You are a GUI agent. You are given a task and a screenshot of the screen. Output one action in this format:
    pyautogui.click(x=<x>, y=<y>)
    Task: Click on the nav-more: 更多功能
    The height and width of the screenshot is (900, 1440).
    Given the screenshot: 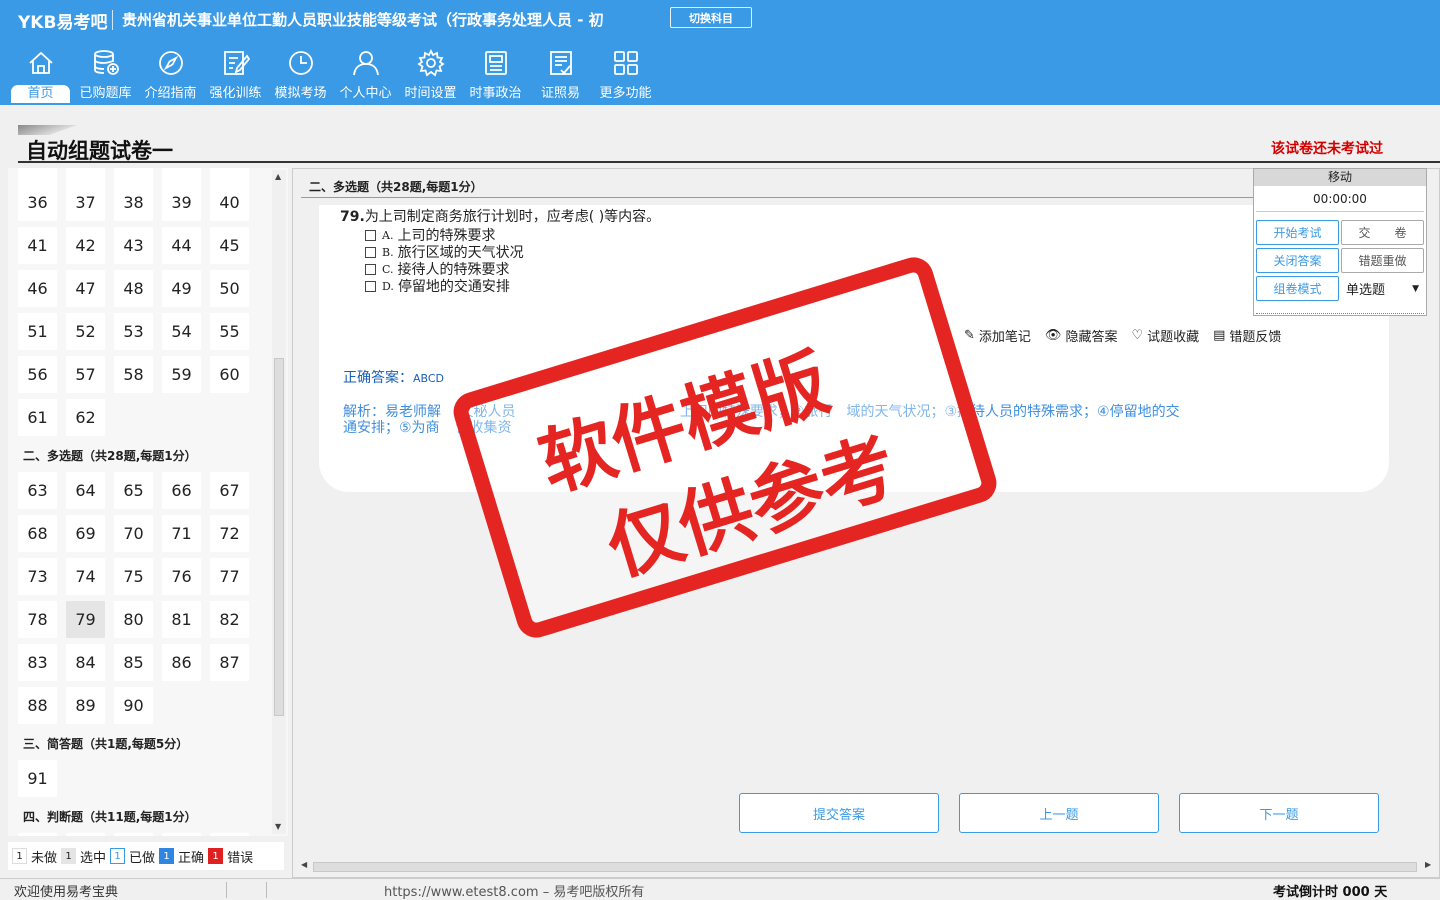 What is the action you would take?
    pyautogui.click(x=625, y=74)
    